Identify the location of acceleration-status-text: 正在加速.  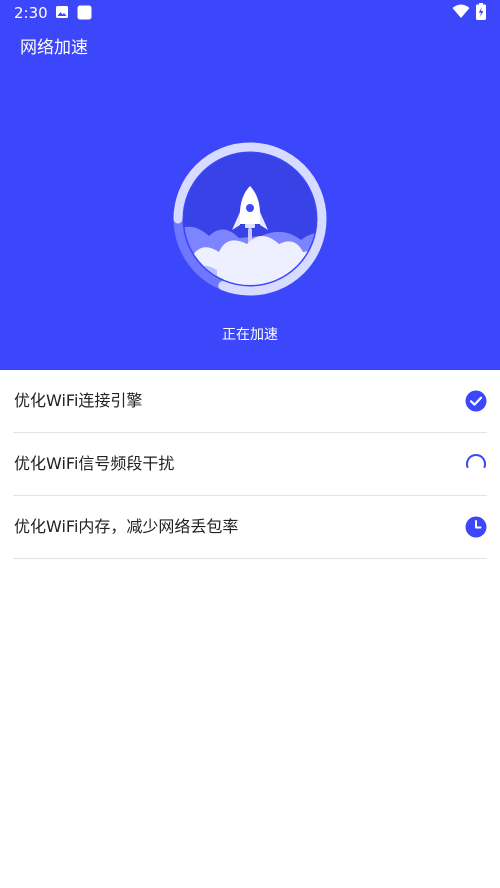
(250, 335).